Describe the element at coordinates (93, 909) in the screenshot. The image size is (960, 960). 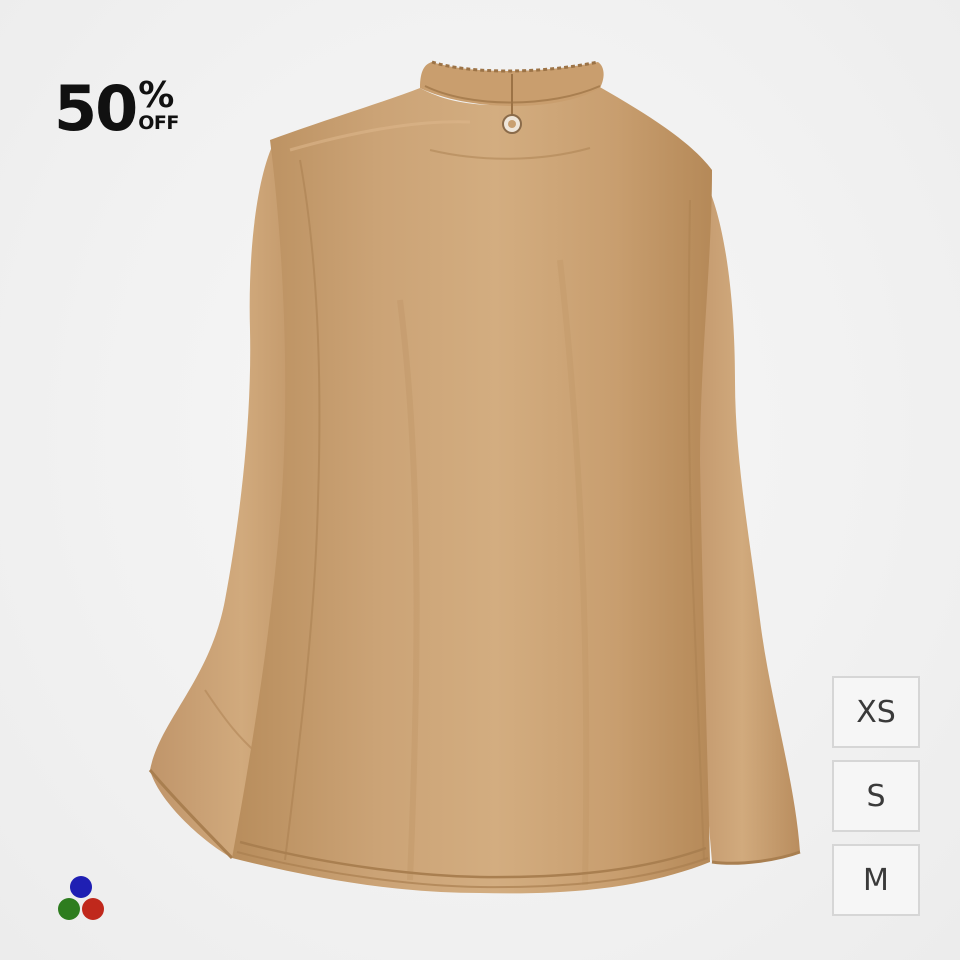
I see `color-swatch-red` at that location.